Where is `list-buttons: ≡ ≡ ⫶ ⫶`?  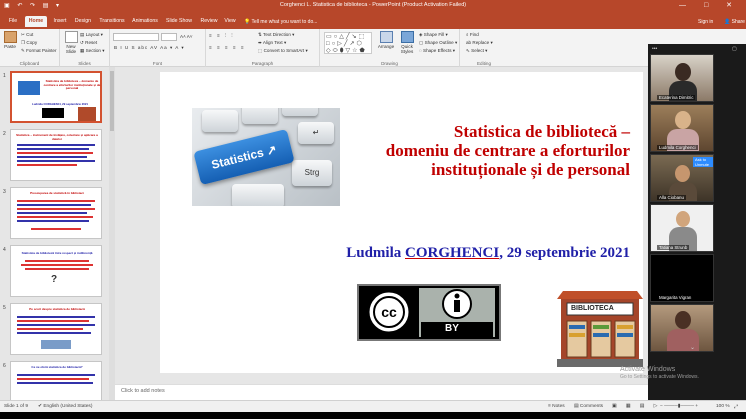
list-buttons: ≡ ≡ ⫶ ⫶ is located at coordinates (222, 35).